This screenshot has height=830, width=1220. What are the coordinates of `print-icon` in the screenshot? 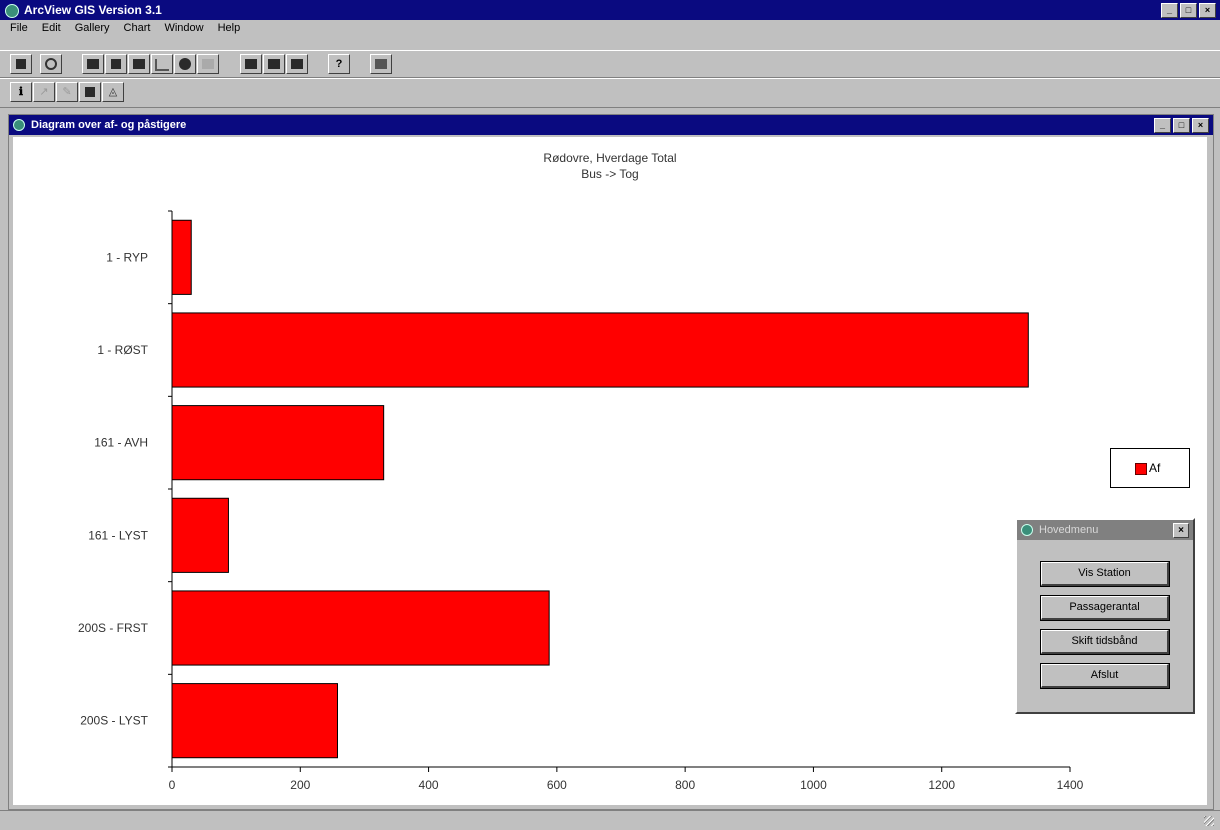 It's located at (381, 64).